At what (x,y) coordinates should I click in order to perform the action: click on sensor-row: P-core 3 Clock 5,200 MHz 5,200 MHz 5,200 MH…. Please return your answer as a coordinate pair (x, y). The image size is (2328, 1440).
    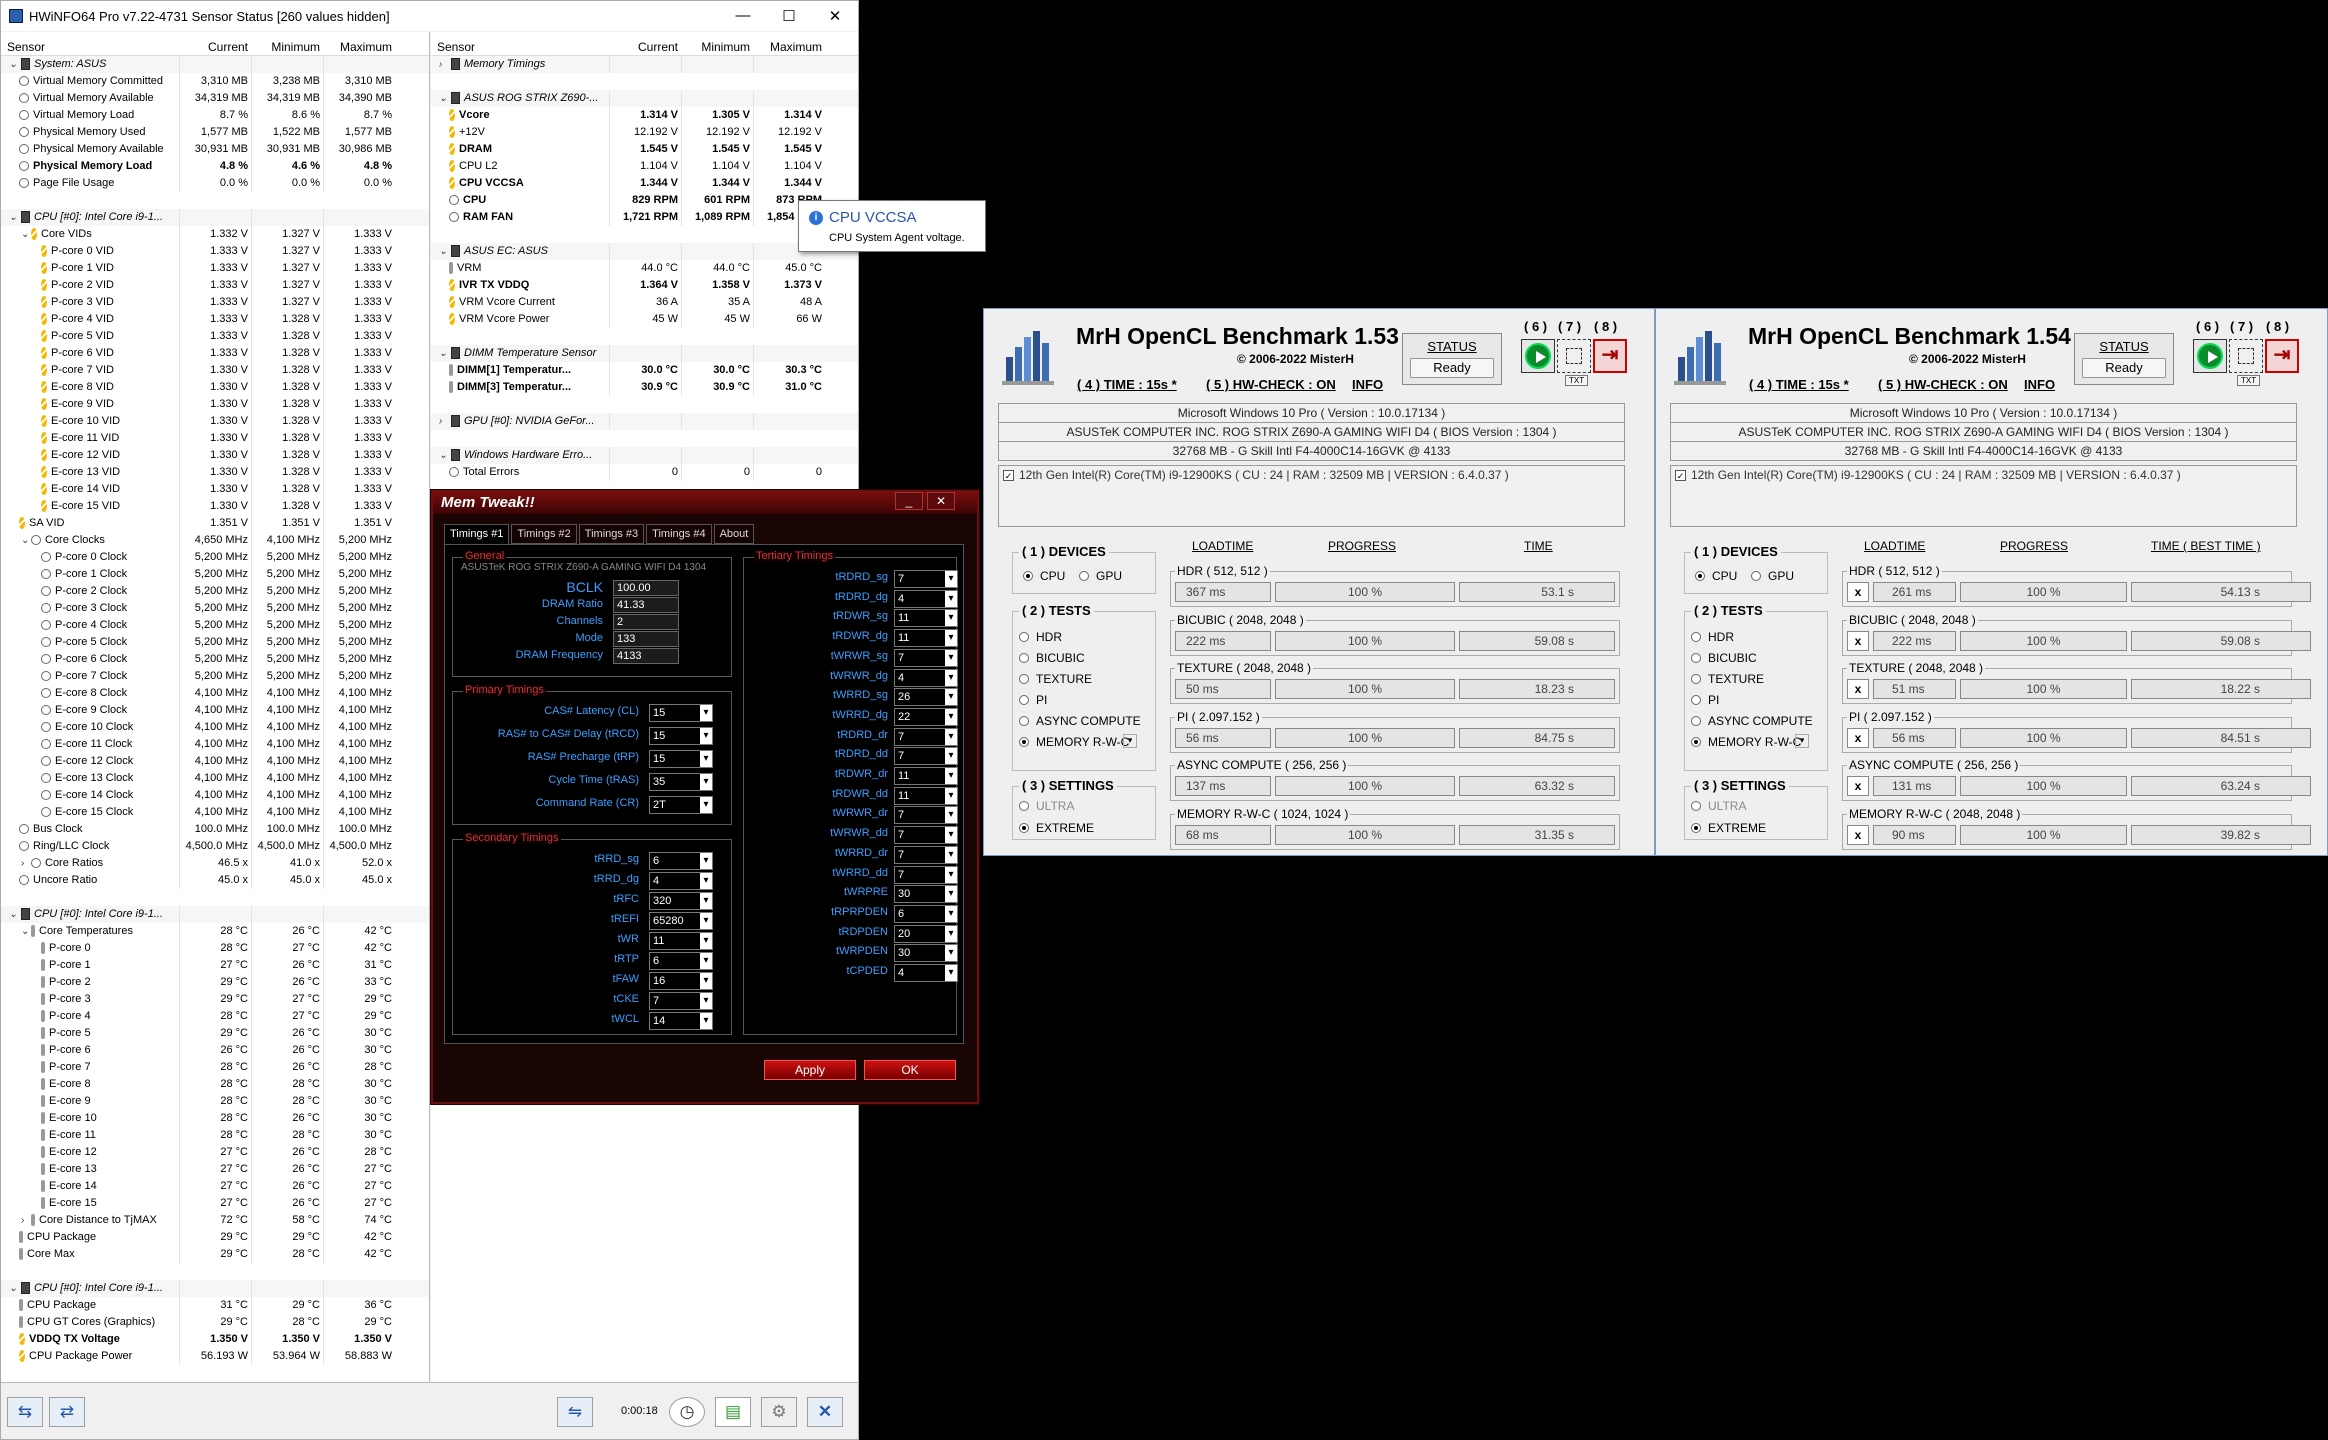
    Looking at the image, I should click on (215, 608).